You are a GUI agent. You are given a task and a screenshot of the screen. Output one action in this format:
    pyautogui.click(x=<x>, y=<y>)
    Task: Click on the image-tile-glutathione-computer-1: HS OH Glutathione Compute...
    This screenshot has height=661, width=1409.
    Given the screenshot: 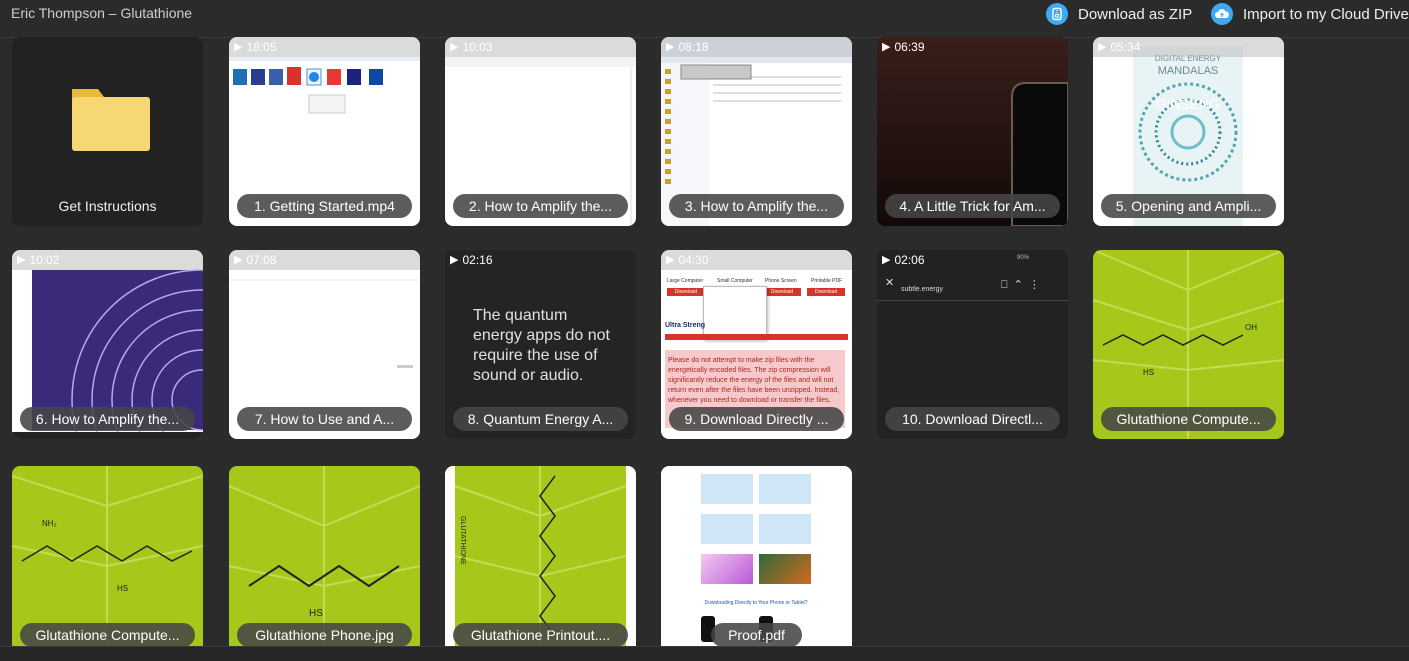 What is the action you would take?
    pyautogui.click(x=1188, y=344)
    